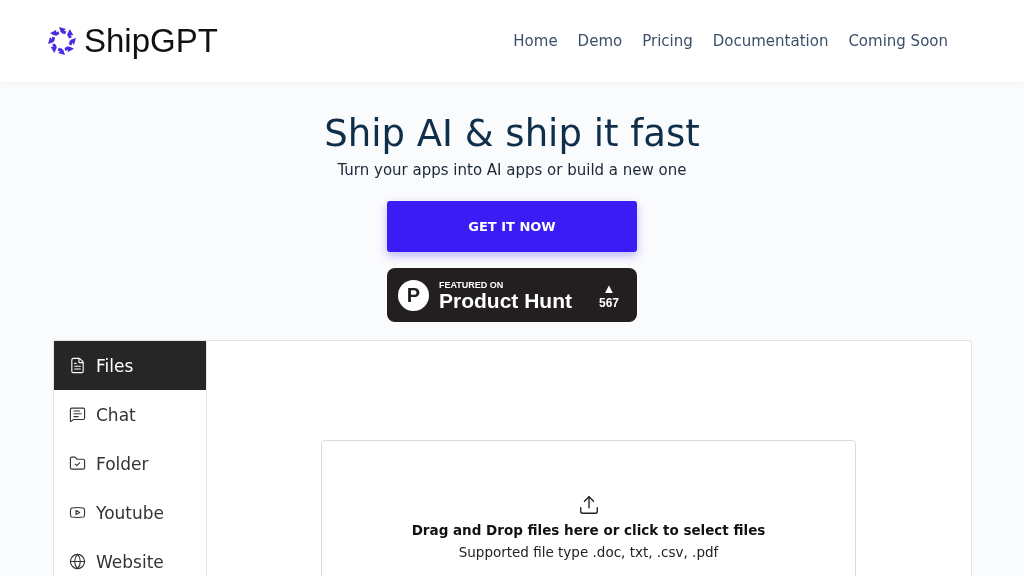 The height and width of the screenshot is (576, 1024). I want to click on upvote-arrow: ▲, so click(609, 288).